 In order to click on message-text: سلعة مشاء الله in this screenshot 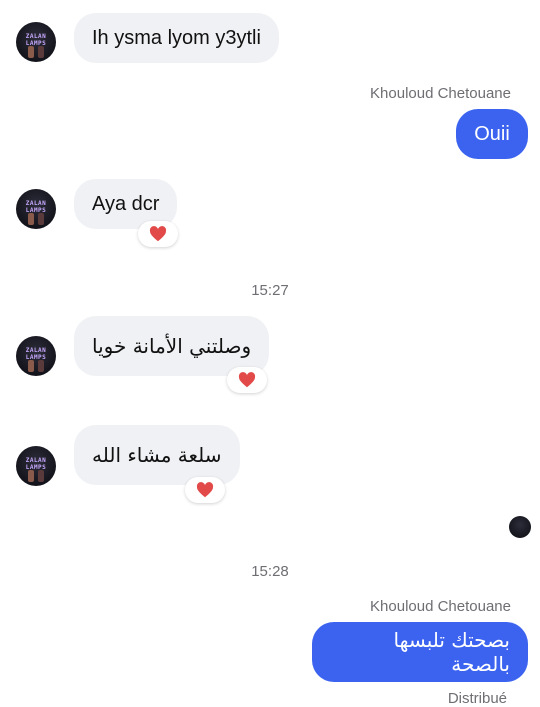, I will do `click(157, 455)`.